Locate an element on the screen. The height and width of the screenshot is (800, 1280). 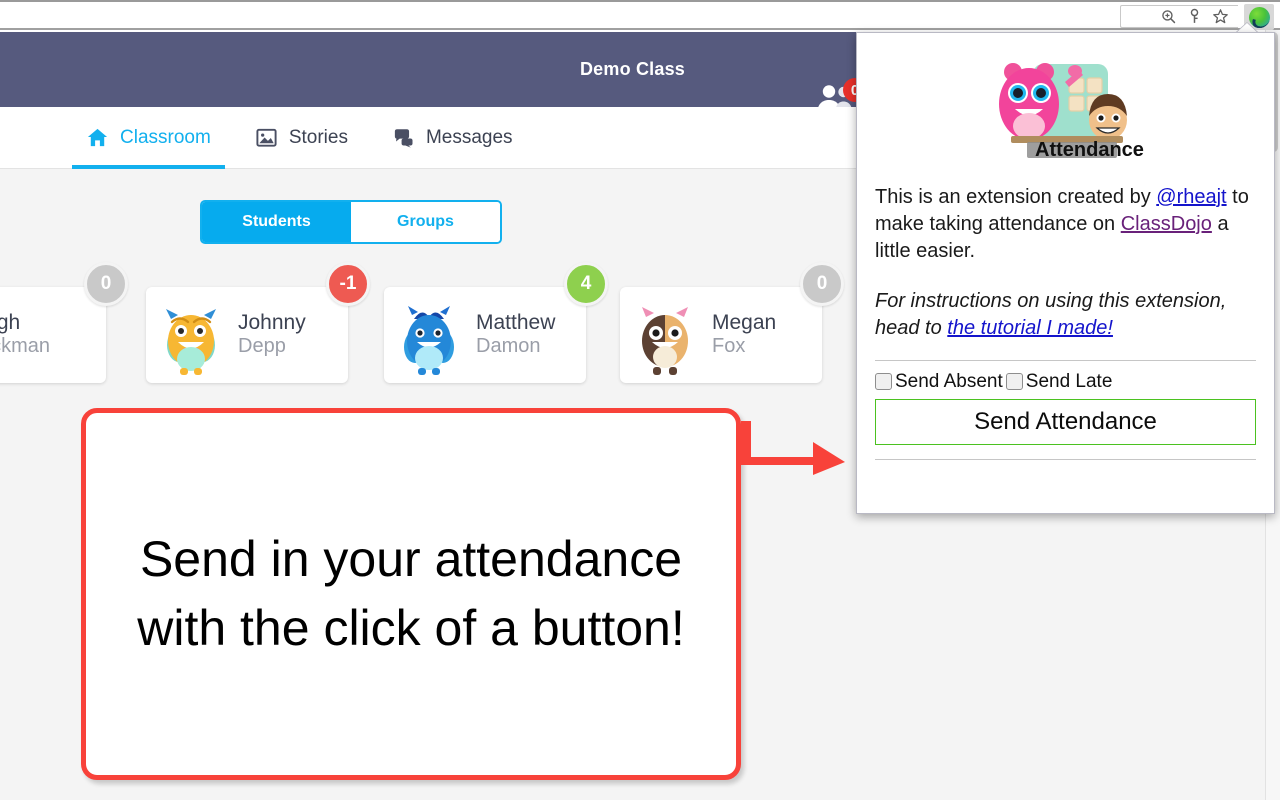
student-card: Matthew Damon 4 is located at coordinates (496, 322).